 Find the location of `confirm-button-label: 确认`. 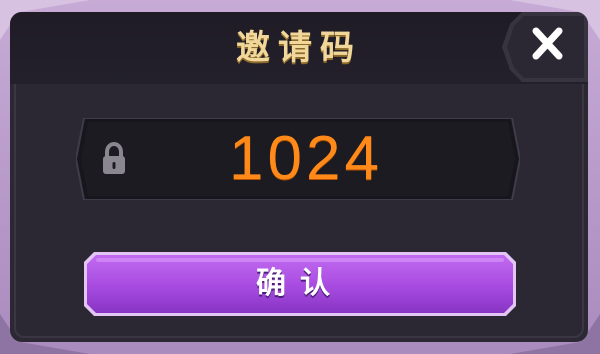

confirm-button-label: 确认 is located at coordinates (300, 283).